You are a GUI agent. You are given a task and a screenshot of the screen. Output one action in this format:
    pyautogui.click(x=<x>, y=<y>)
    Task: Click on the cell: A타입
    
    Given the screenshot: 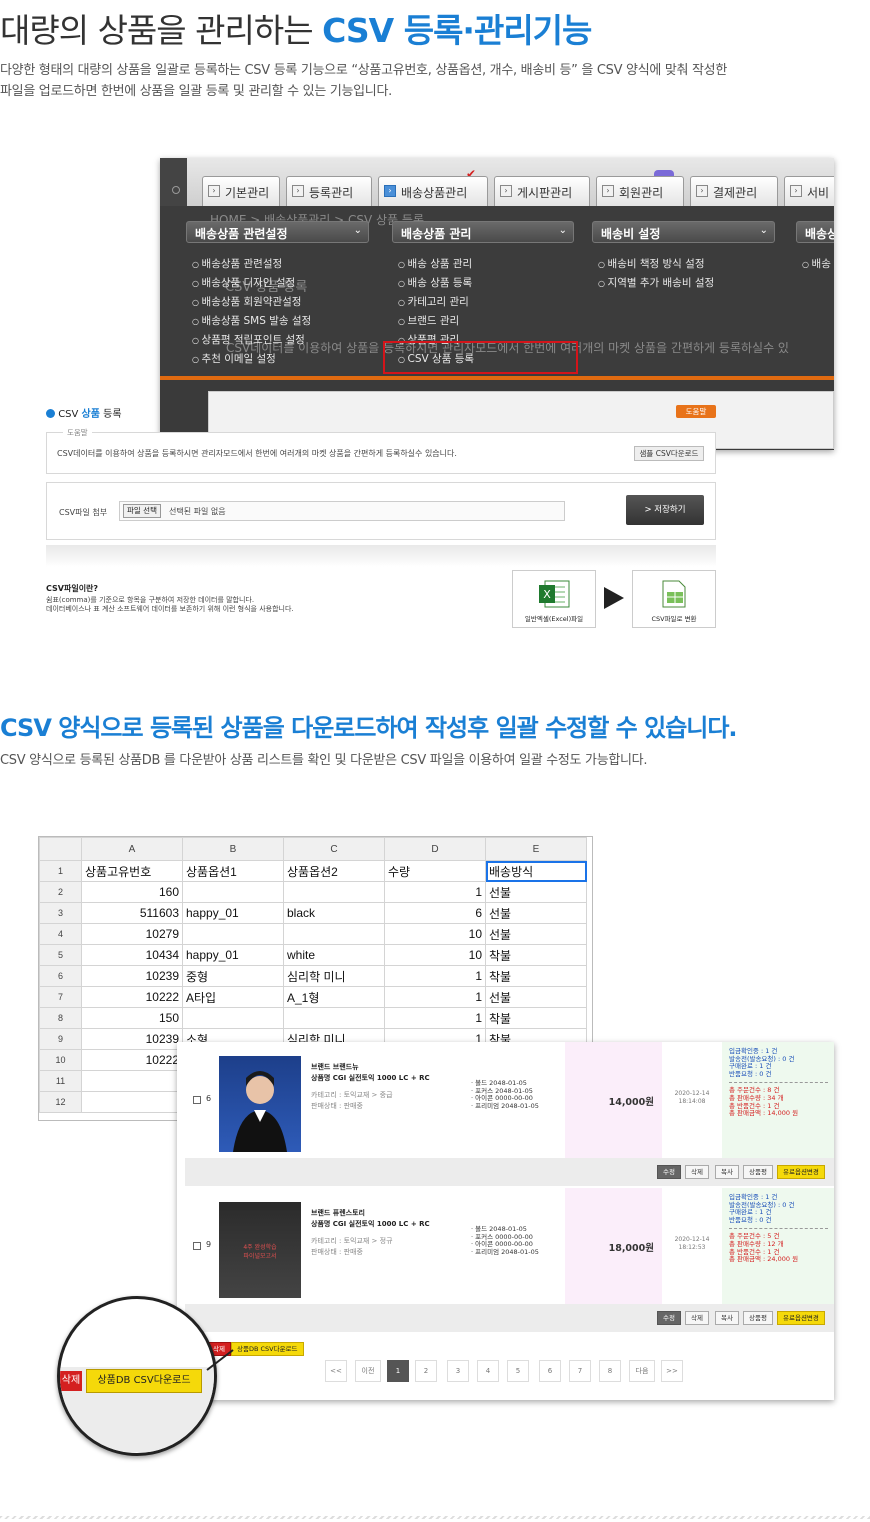 What is the action you would take?
    pyautogui.click(x=233, y=997)
    